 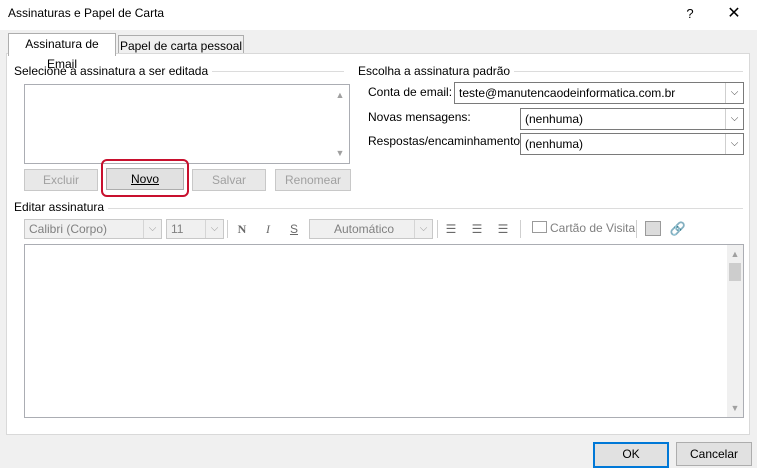 What do you see at coordinates (477, 229) in the screenshot?
I see `align-center-icon: ☰` at bounding box center [477, 229].